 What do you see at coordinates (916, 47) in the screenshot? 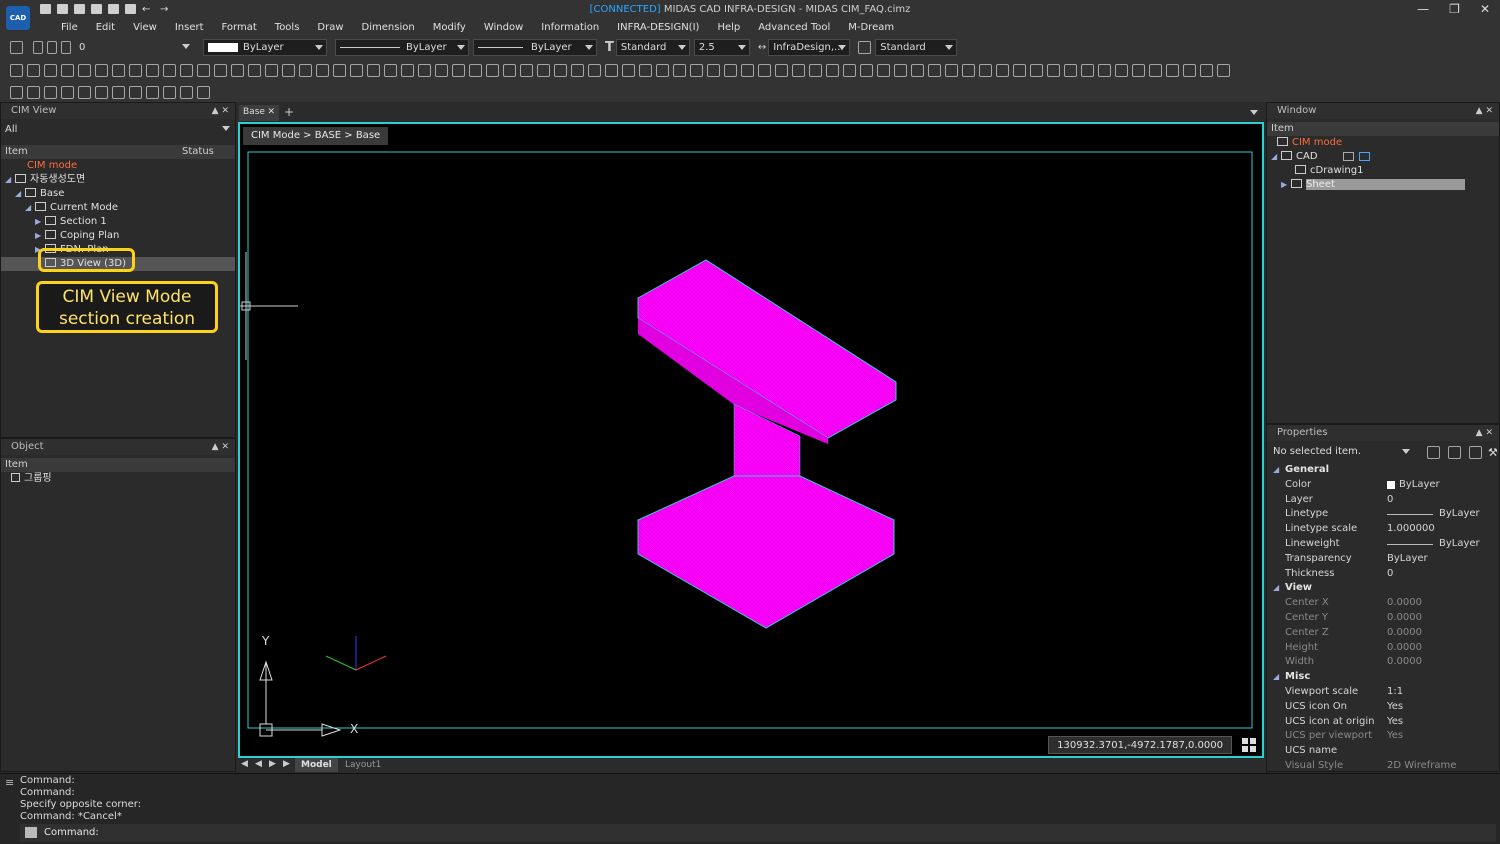
I see `table-style-dropdown: Standard` at bounding box center [916, 47].